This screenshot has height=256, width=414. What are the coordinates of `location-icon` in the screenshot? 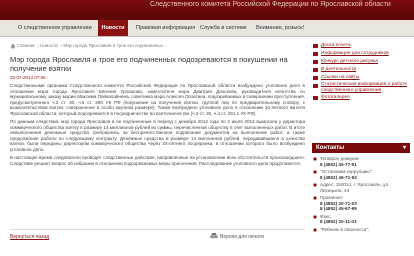 It's located at (315, 185).